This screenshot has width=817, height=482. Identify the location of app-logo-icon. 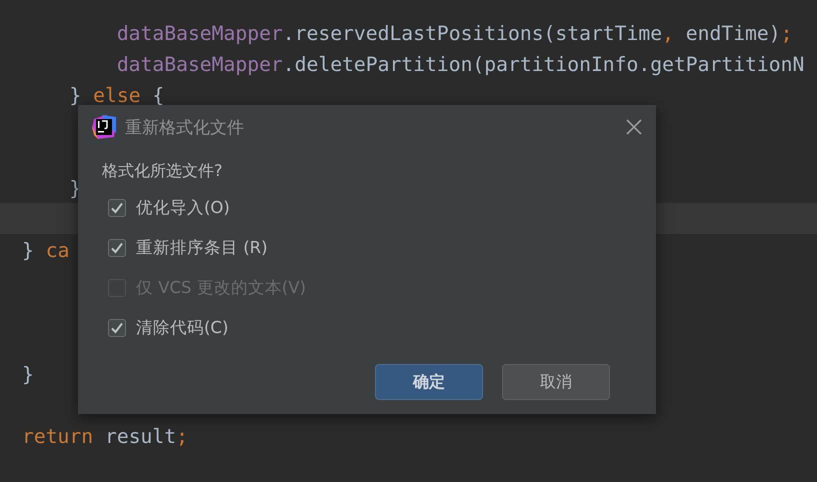
(104, 127).